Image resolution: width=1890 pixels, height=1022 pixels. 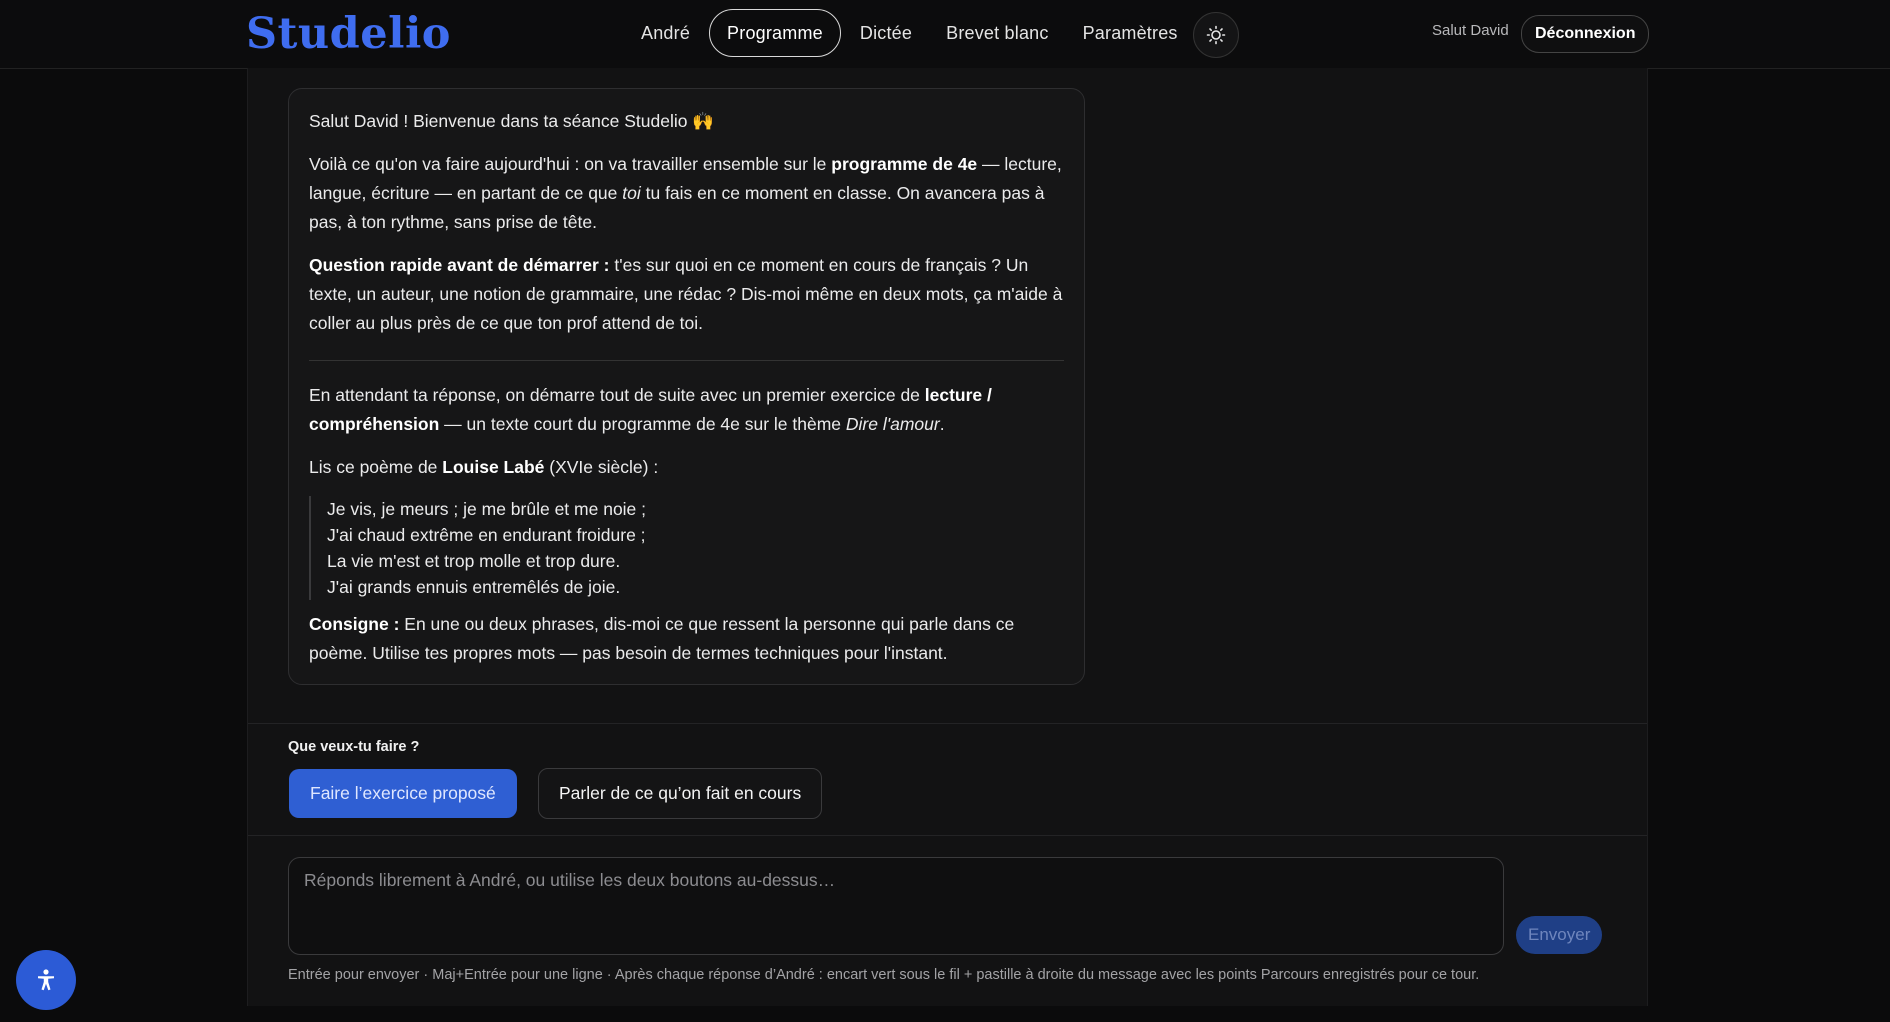 I want to click on send-button: Envoyer, so click(x=1559, y=935).